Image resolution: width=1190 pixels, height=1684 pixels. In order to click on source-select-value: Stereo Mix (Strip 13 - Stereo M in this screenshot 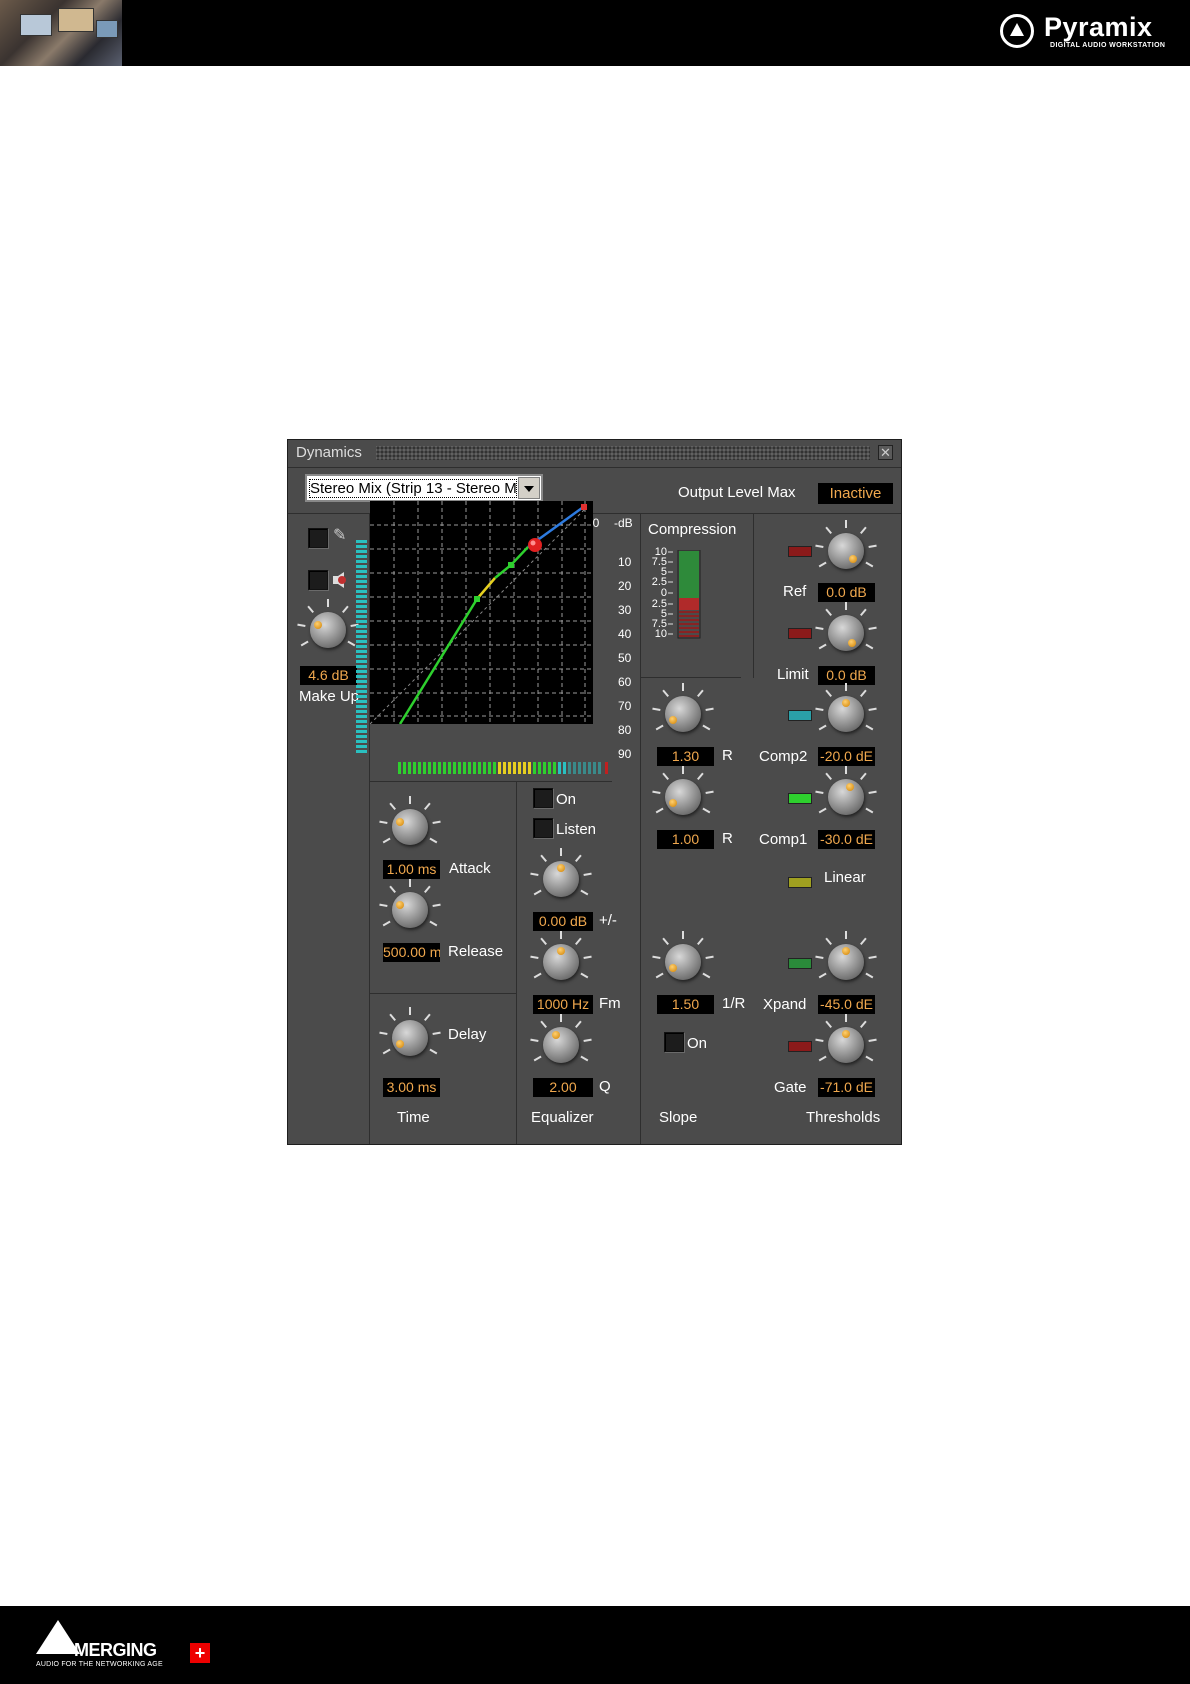, I will do `click(413, 488)`.